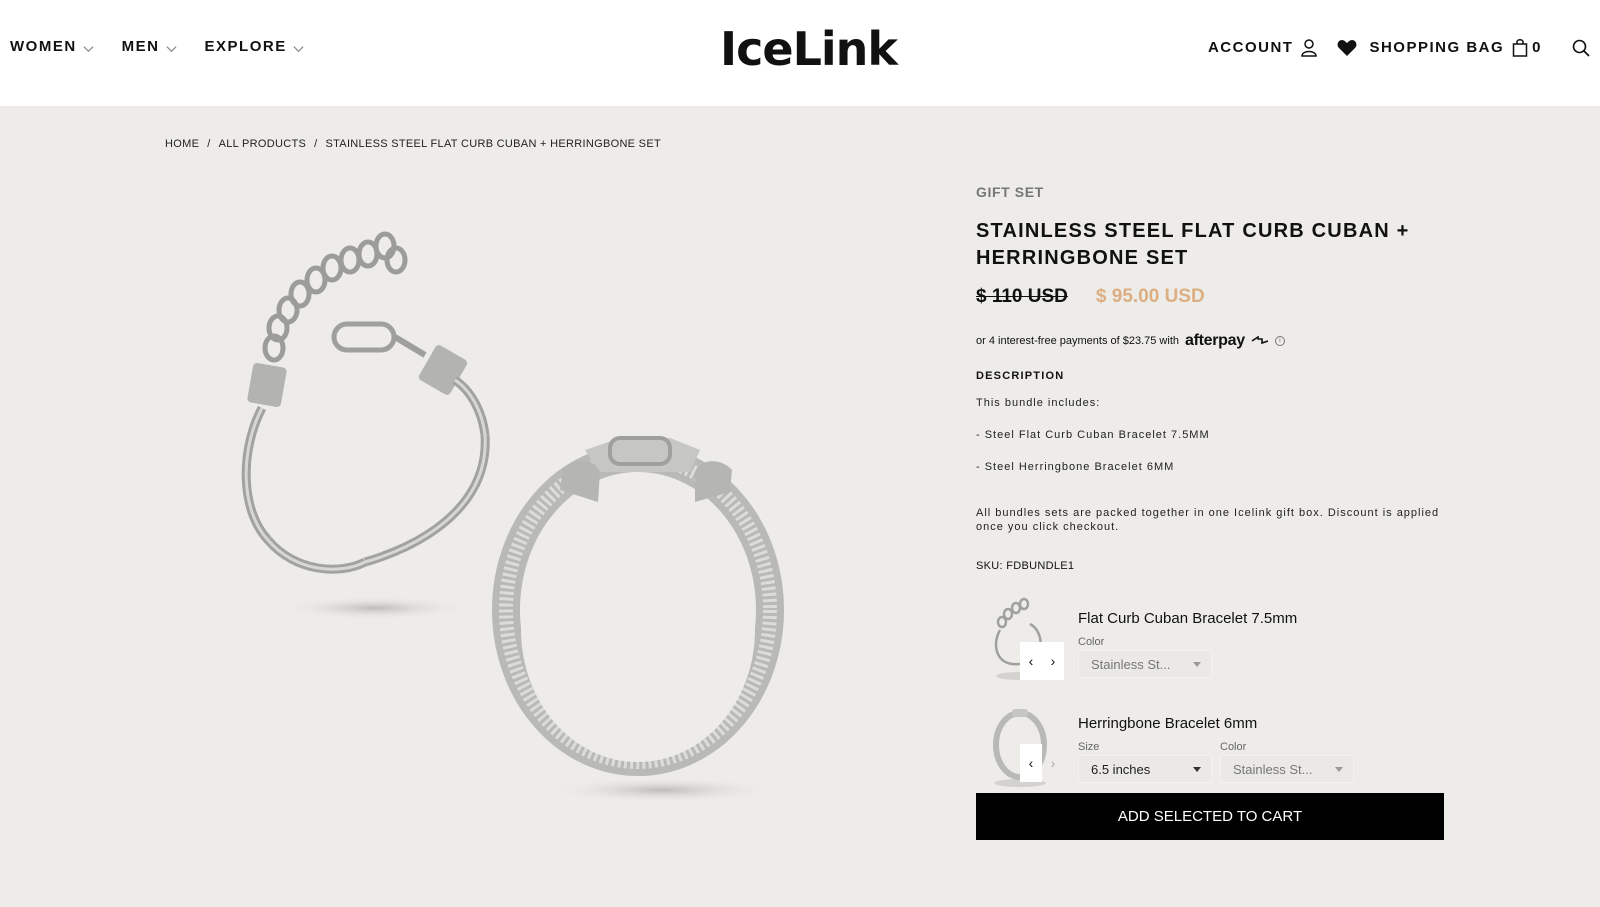 The height and width of the screenshot is (907, 1600). I want to click on size-label: Size, so click(1089, 747).